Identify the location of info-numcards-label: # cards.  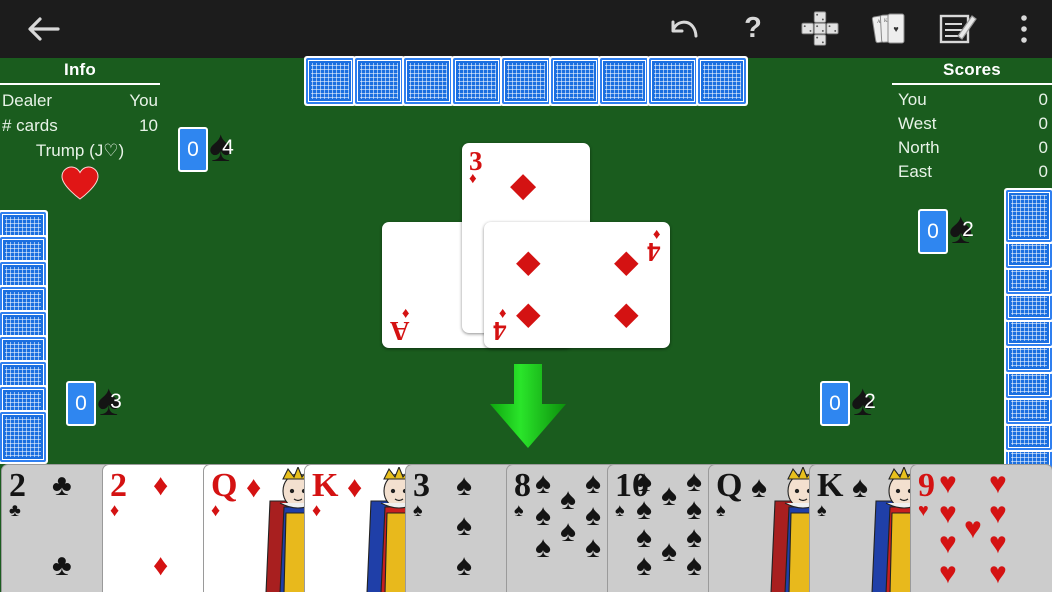
(30, 125).